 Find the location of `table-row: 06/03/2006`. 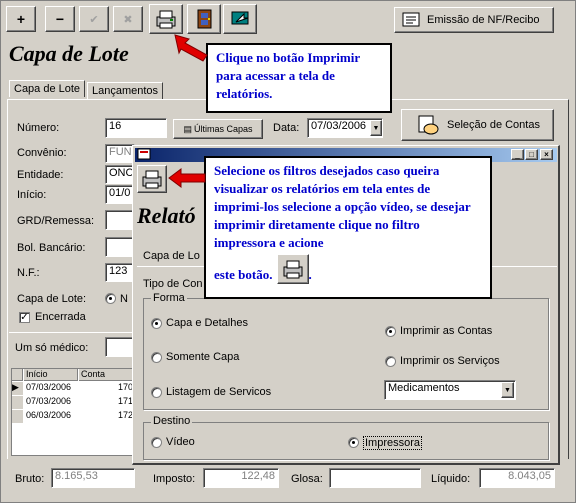

table-row: 06/03/2006 is located at coordinates (51, 416).